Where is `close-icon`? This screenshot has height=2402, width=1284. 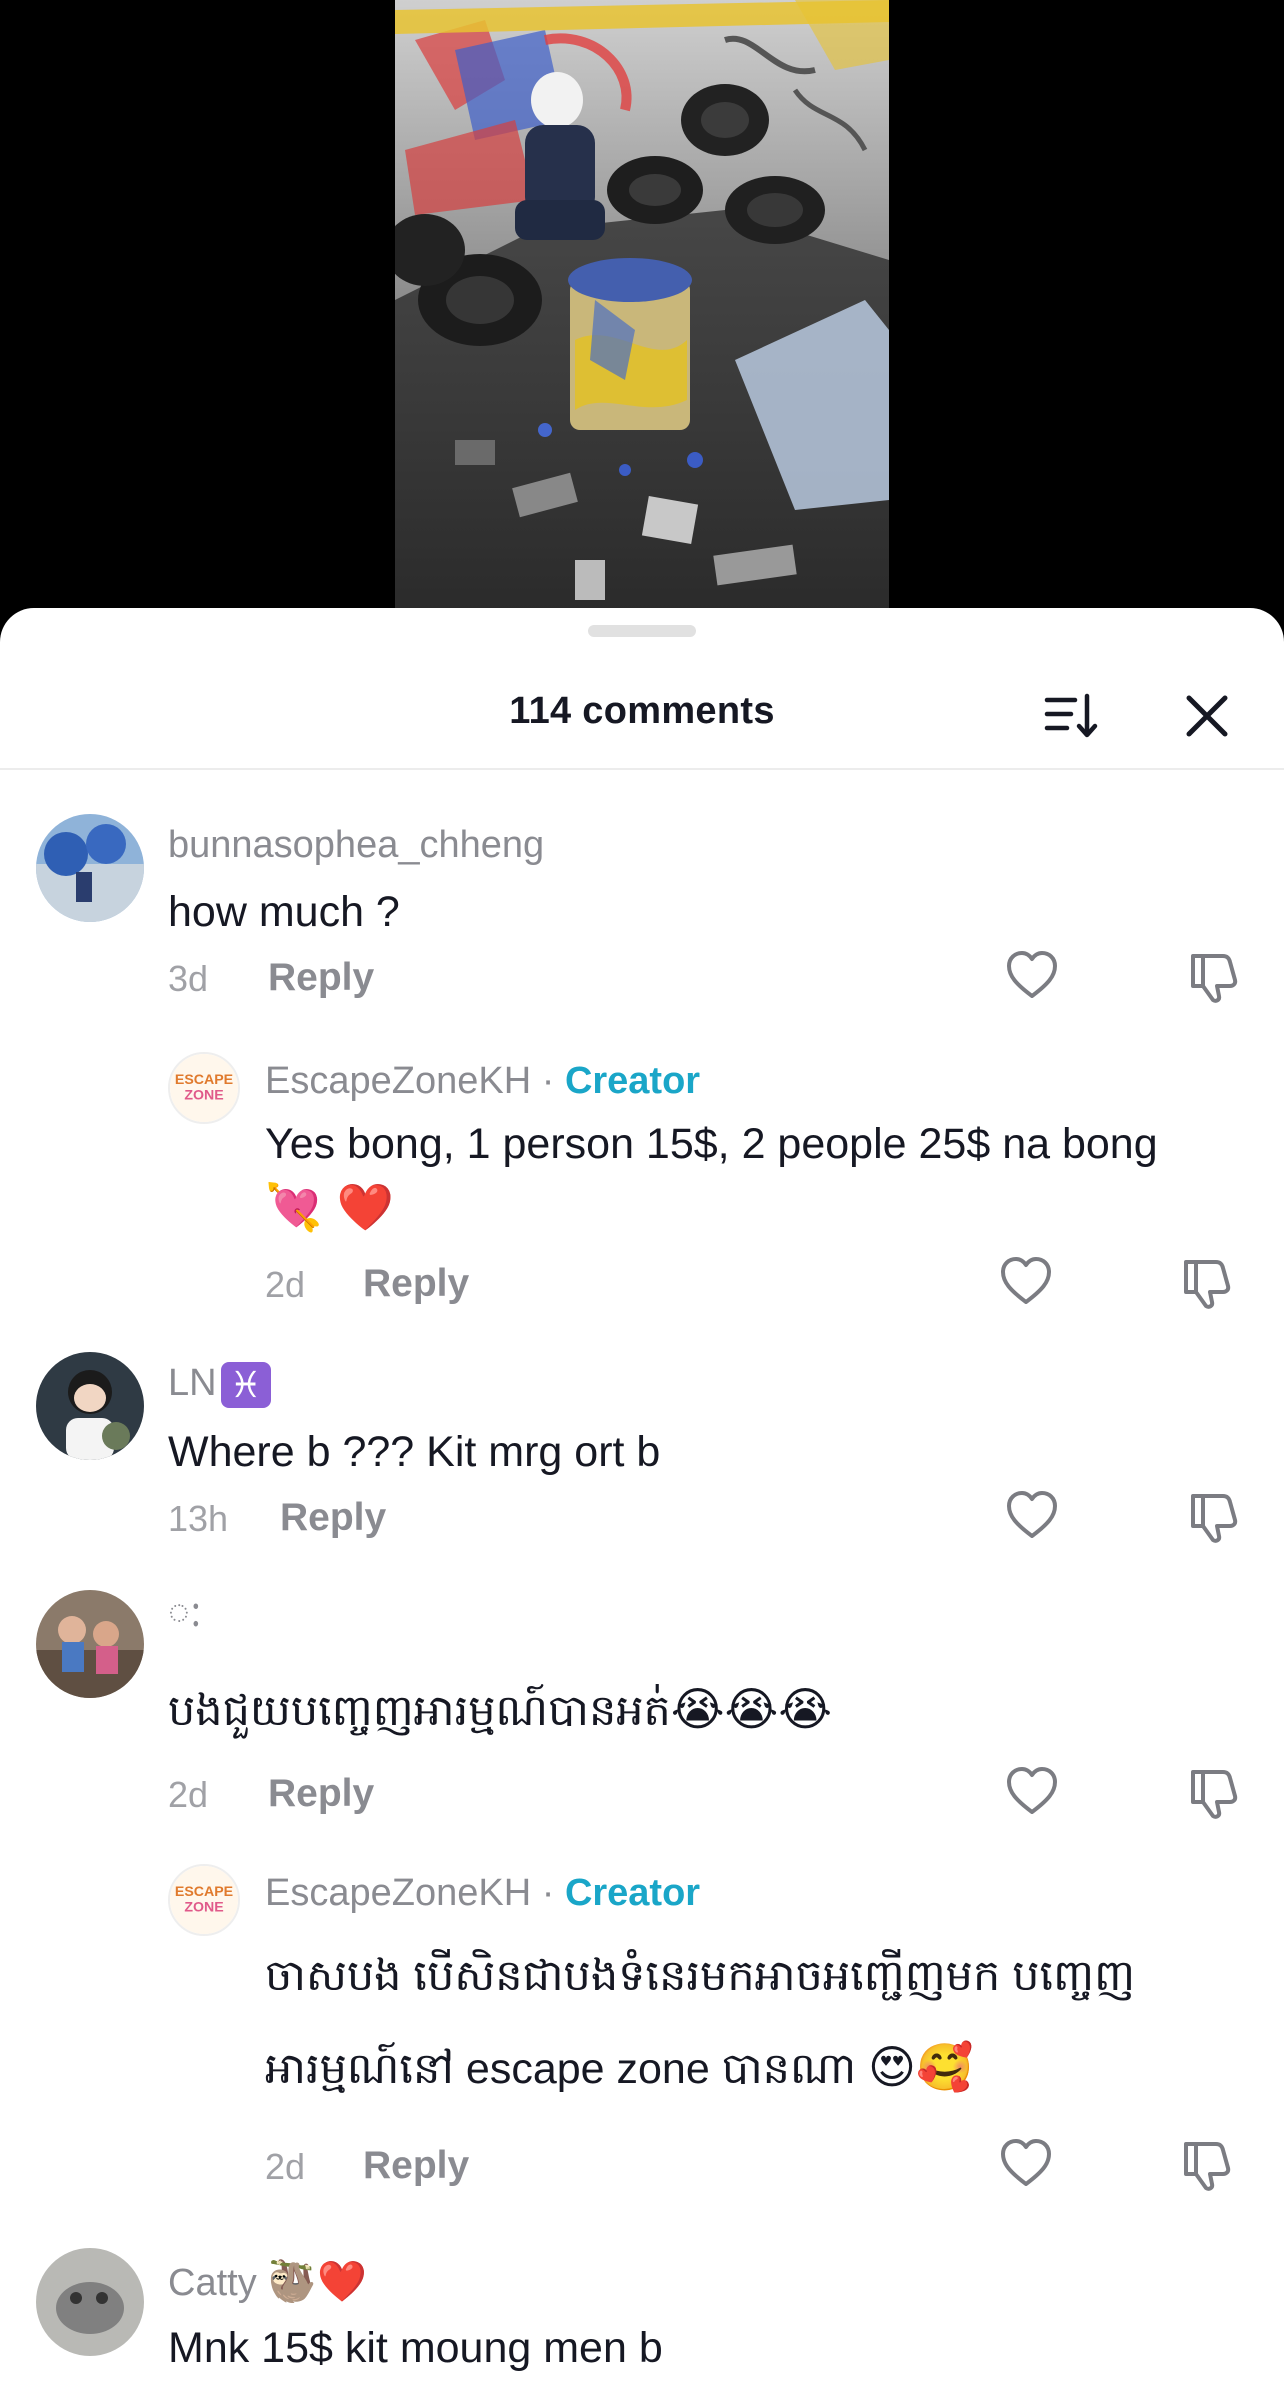 close-icon is located at coordinates (1207, 716).